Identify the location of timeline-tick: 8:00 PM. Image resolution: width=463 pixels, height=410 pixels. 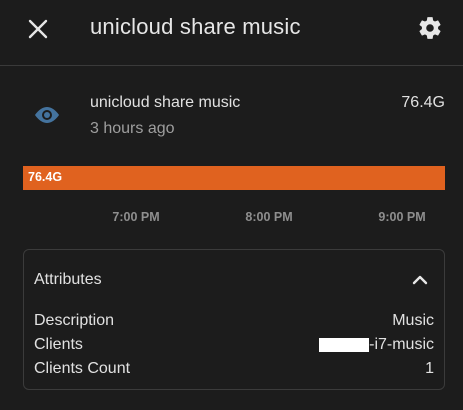
(269, 217).